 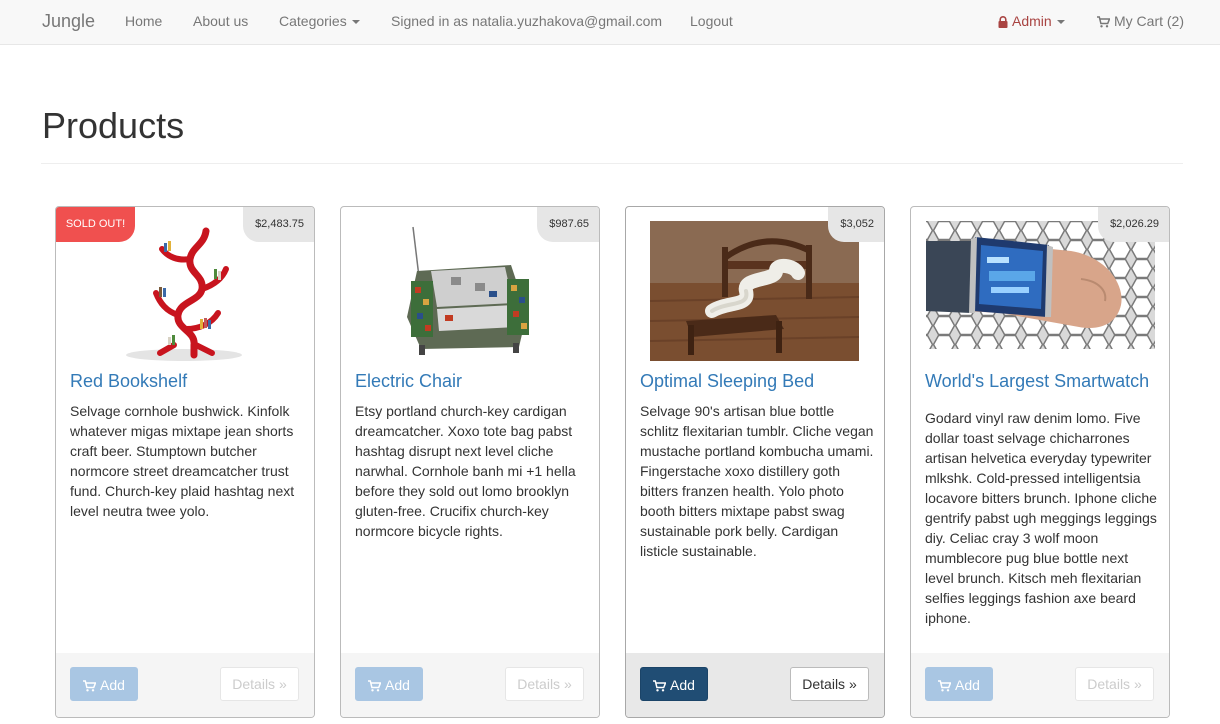 What do you see at coordinates (1003, 22) in the screenshot?
I see `lock-icon` at bounding box center [1003, 22].